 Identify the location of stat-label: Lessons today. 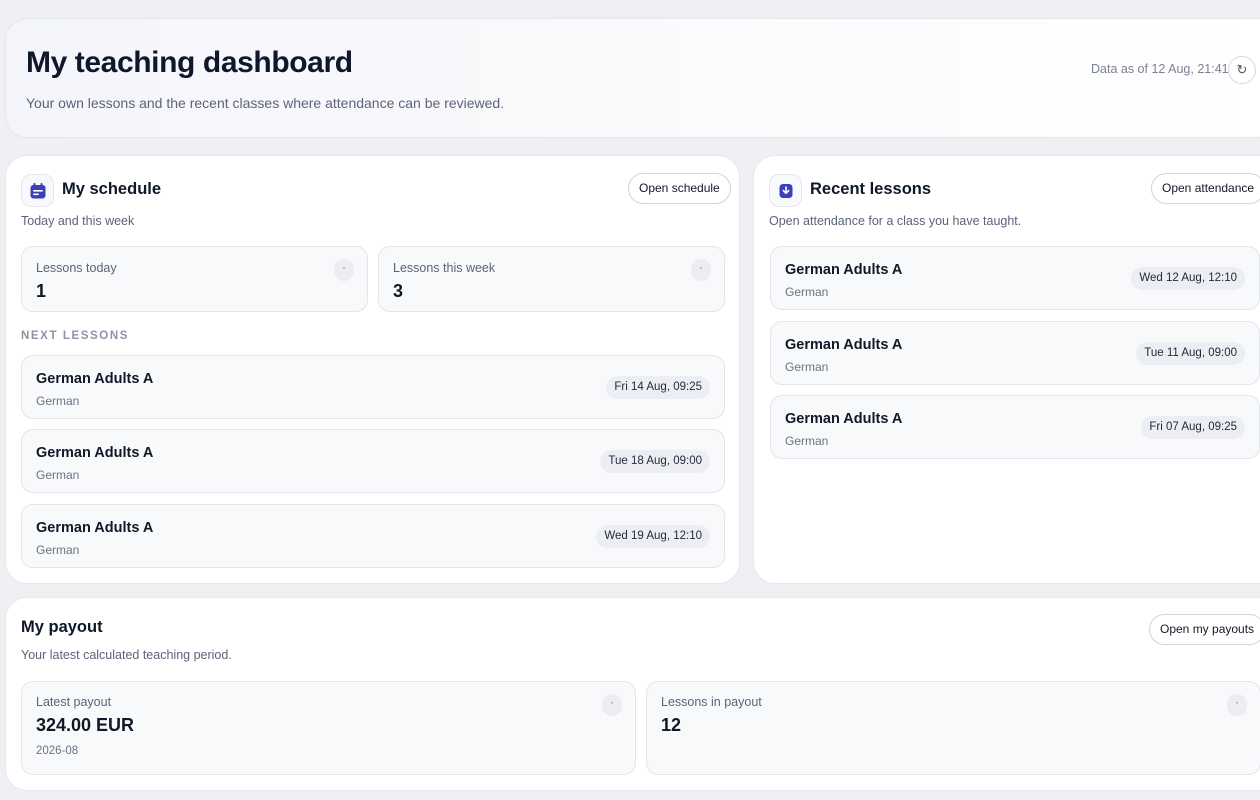
(76, 268).